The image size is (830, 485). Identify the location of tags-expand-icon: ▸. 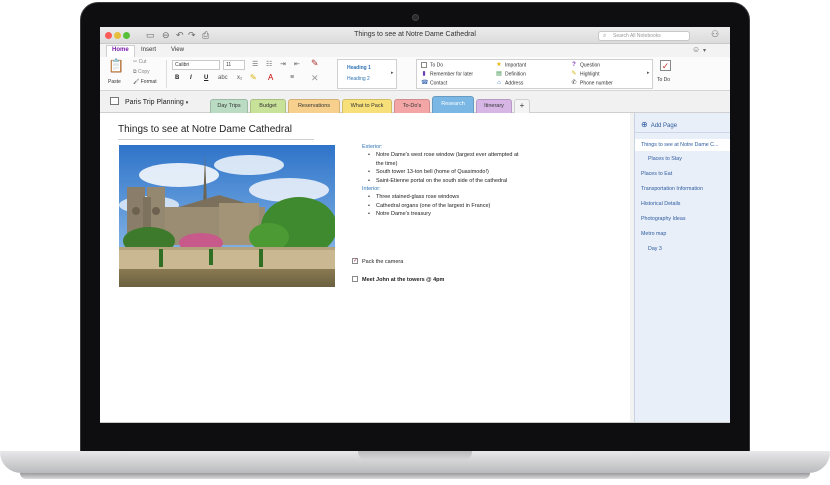
(648, 73).